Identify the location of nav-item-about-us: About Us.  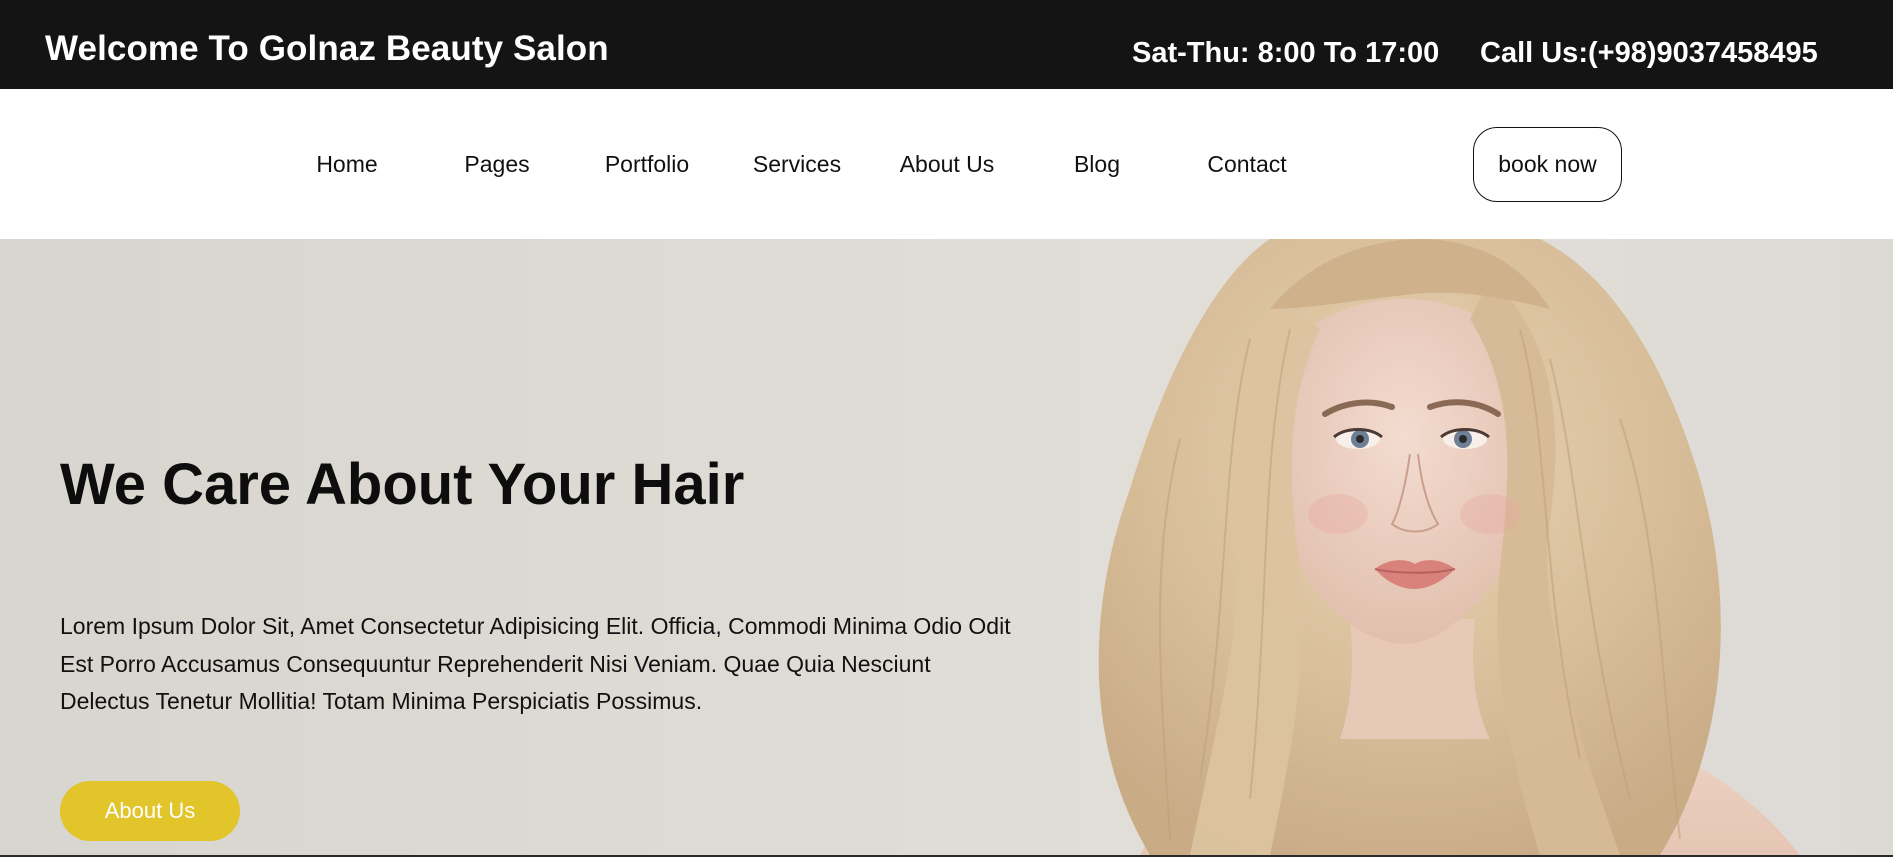
(947, 164).